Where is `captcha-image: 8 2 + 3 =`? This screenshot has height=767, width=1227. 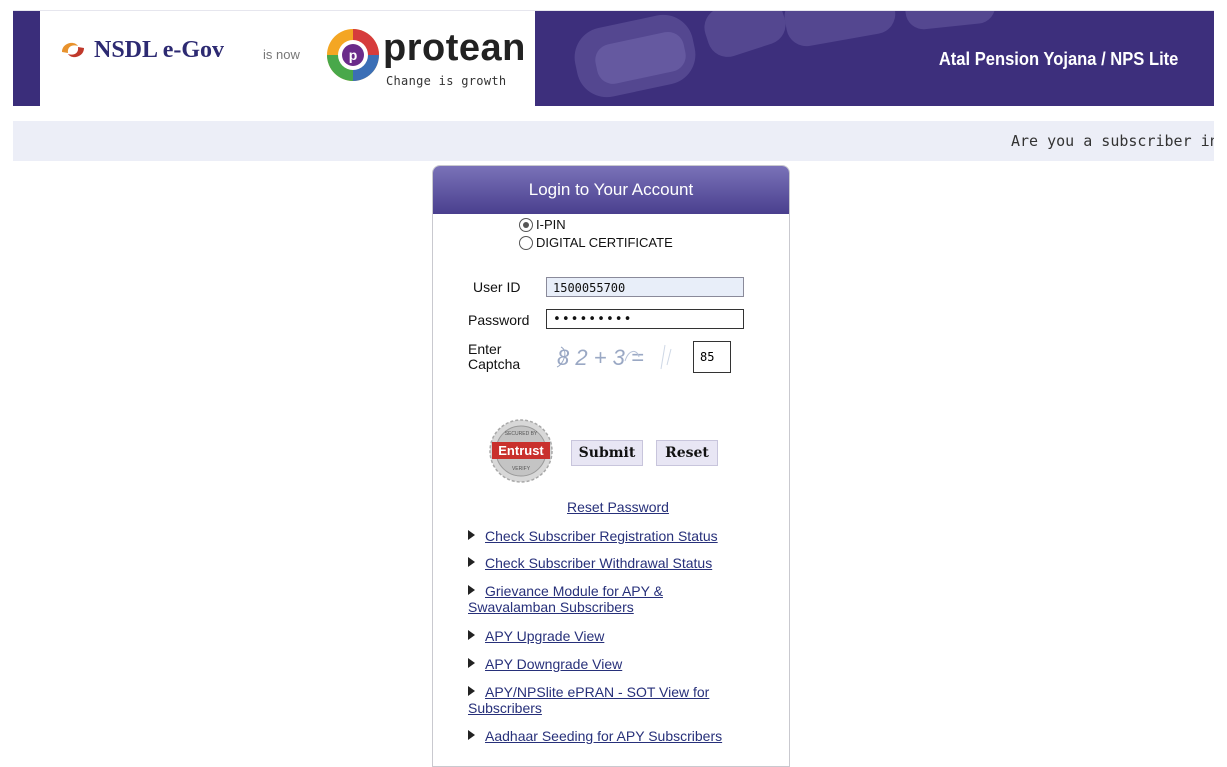 captcha-image: 8 2 + 3 = is located at coordinates (614, 357).